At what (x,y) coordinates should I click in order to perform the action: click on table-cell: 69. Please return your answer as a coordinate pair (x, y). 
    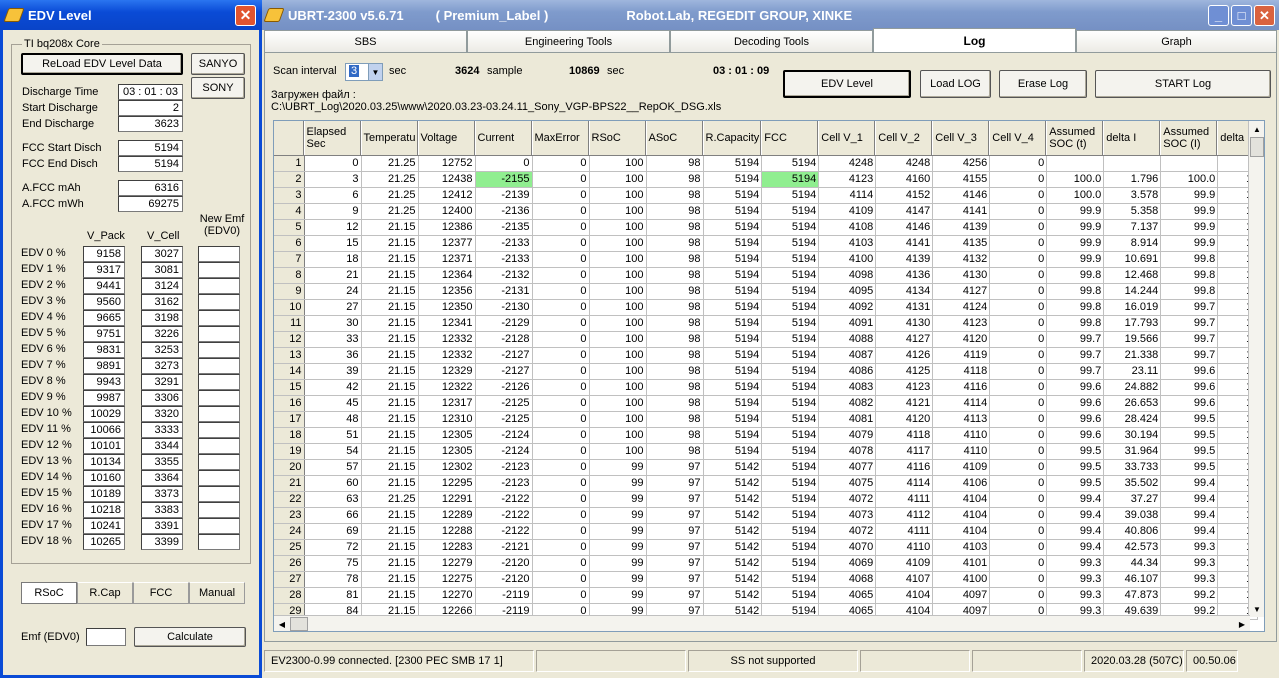
    Looking at the image, I should click on (333, 531).